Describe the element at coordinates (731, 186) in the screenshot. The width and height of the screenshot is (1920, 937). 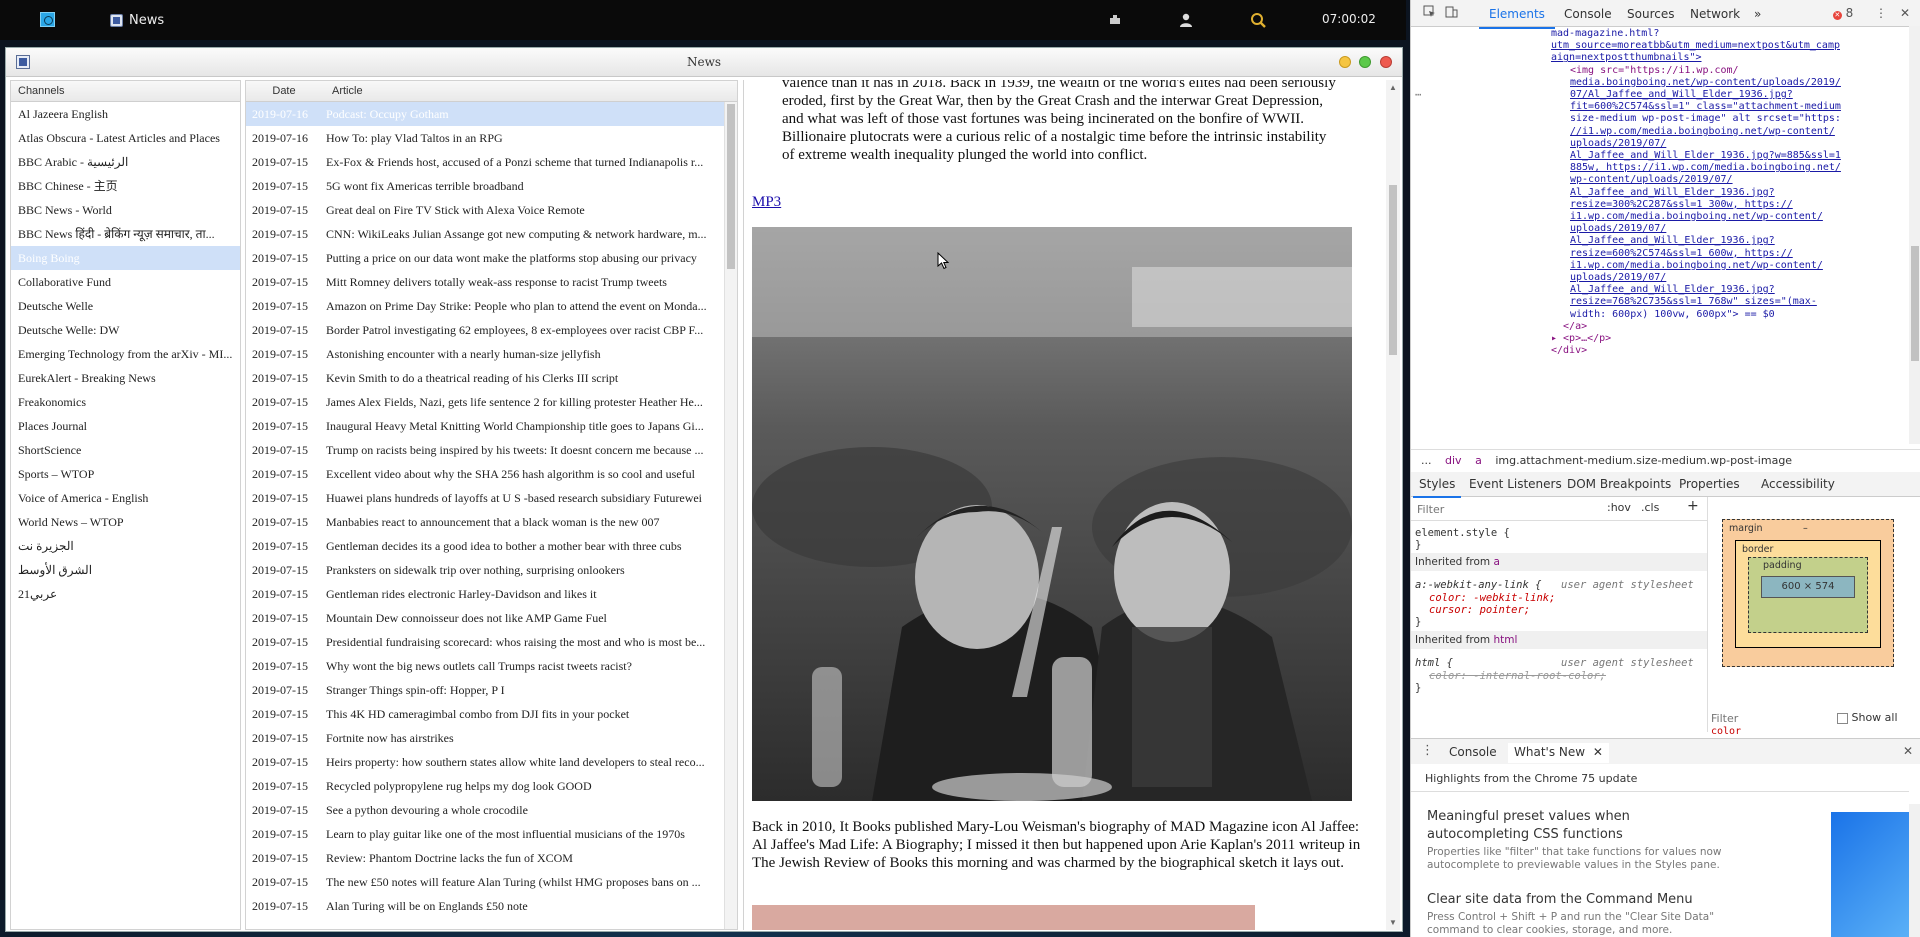
I see `articles-scrollbar-thumb` at that location.